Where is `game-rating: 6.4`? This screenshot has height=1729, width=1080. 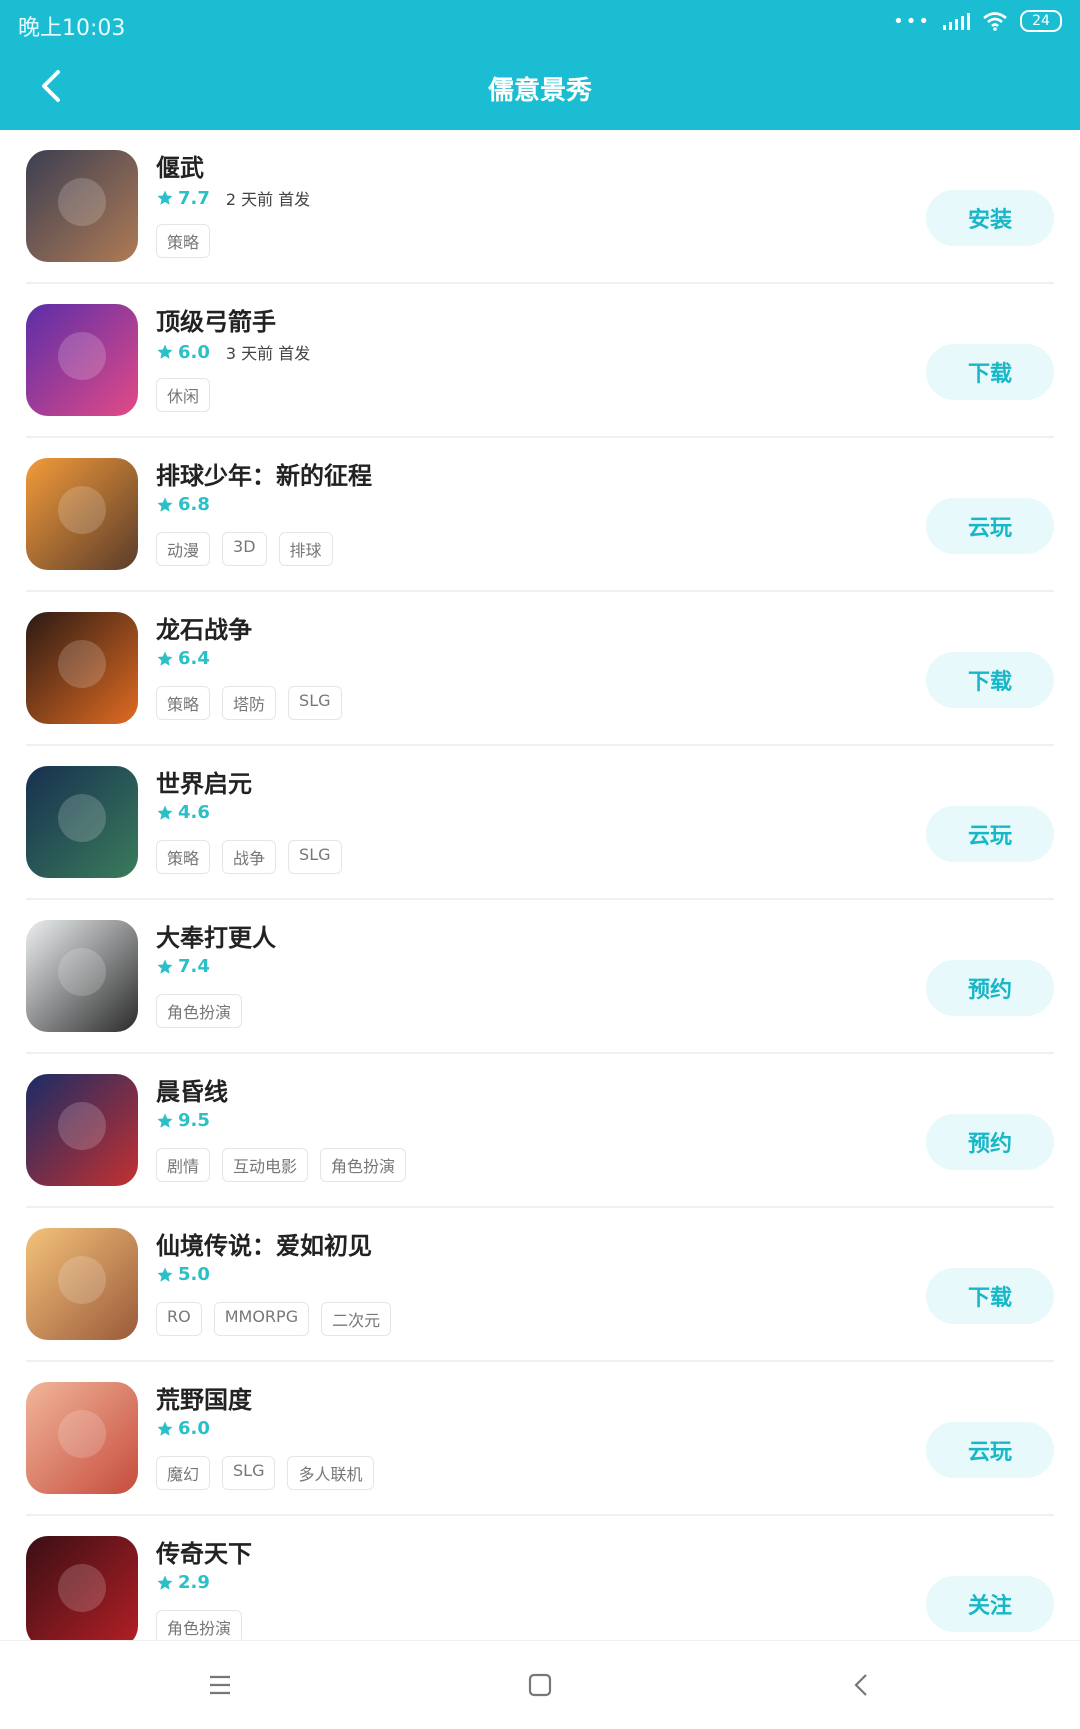 game-rating: 6.4 is located at coordinates (183, 658).